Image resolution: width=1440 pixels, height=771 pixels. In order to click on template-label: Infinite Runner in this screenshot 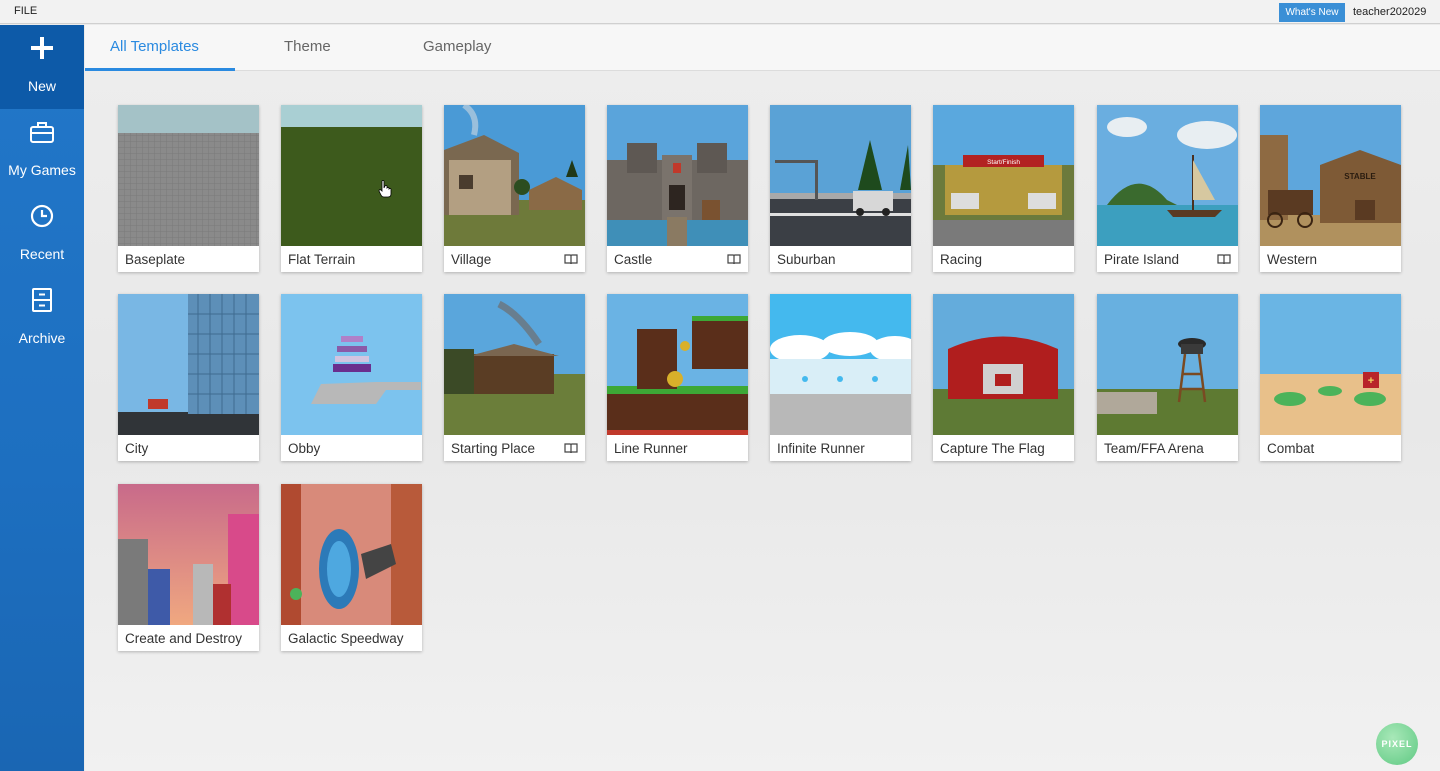, I will do `click(821, 448)`.